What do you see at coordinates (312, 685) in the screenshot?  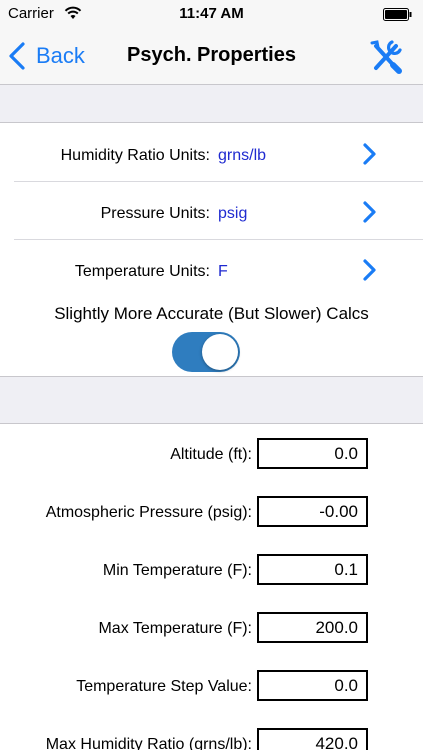 I see `temperature-step-input` at bounding box center [312, 685].